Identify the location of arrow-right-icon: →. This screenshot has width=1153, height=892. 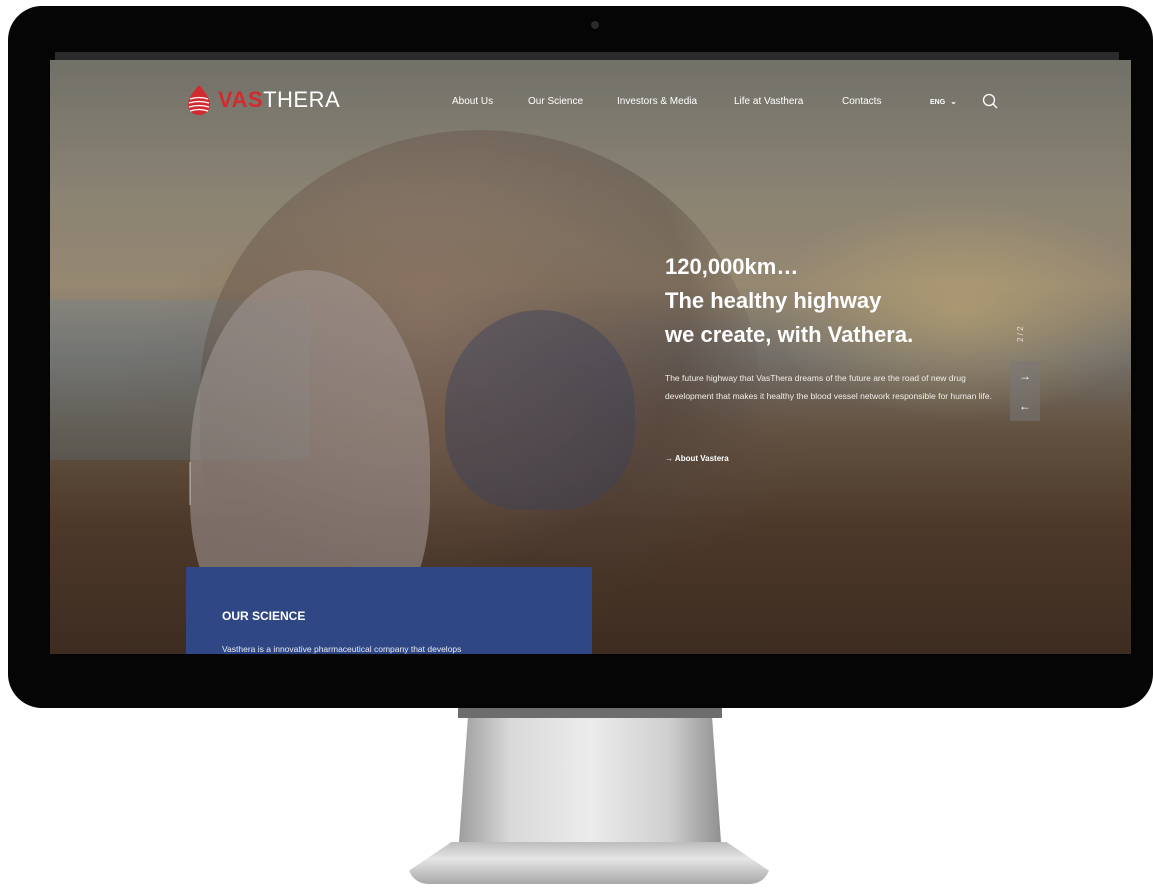
(1025, 376).